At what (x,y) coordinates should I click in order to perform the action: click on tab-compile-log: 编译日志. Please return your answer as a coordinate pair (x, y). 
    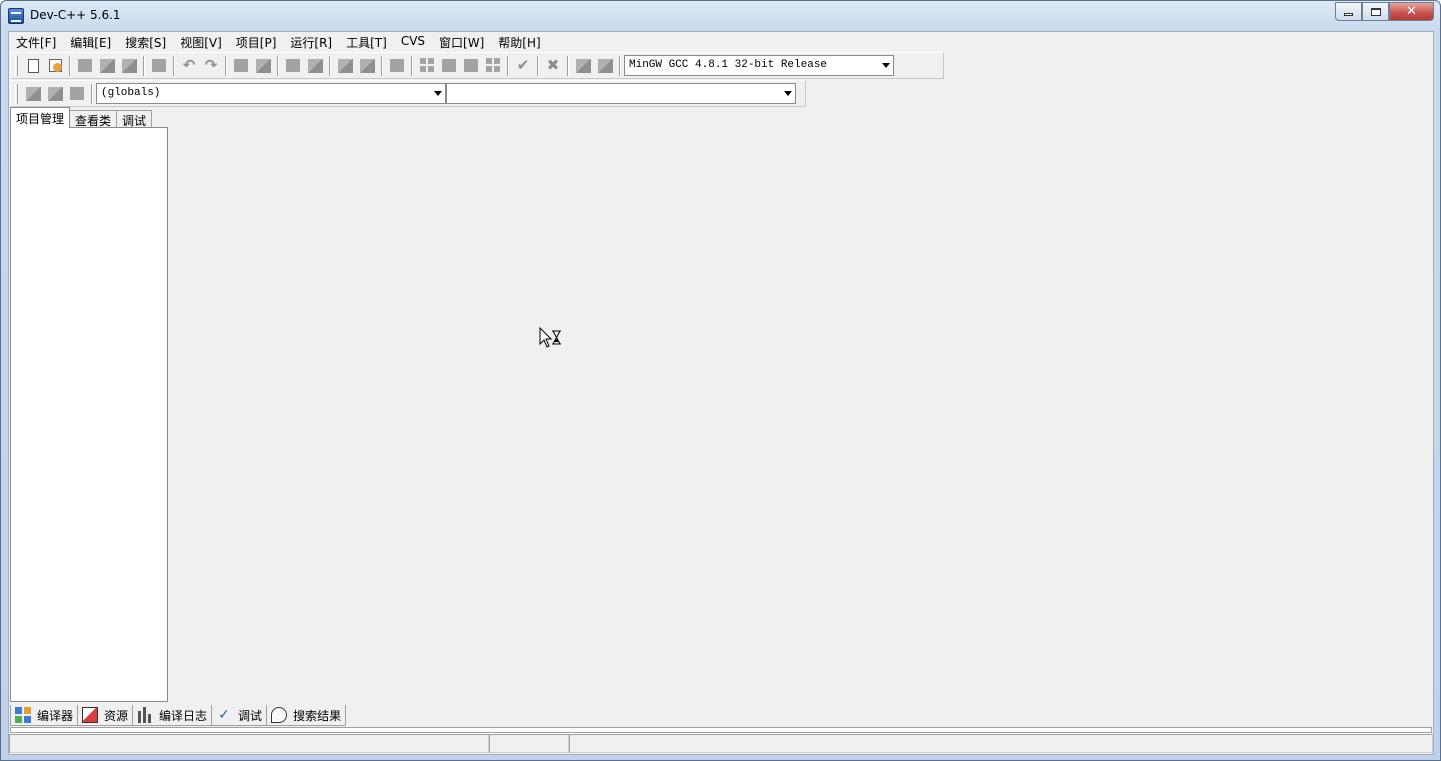
    Looking at the image, I should click on (172, 715).